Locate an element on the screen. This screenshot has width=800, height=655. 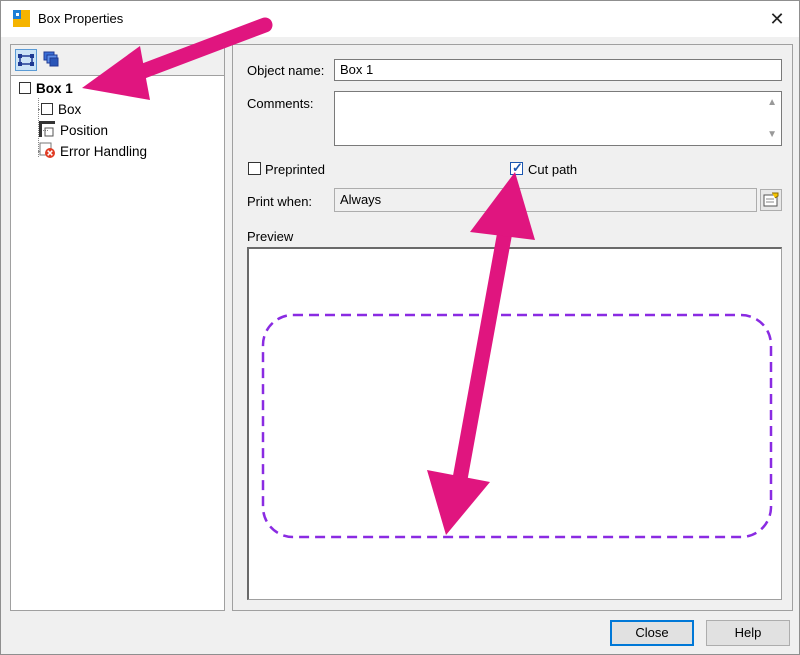
box-outline-icon is located at coordinates (25, 88).